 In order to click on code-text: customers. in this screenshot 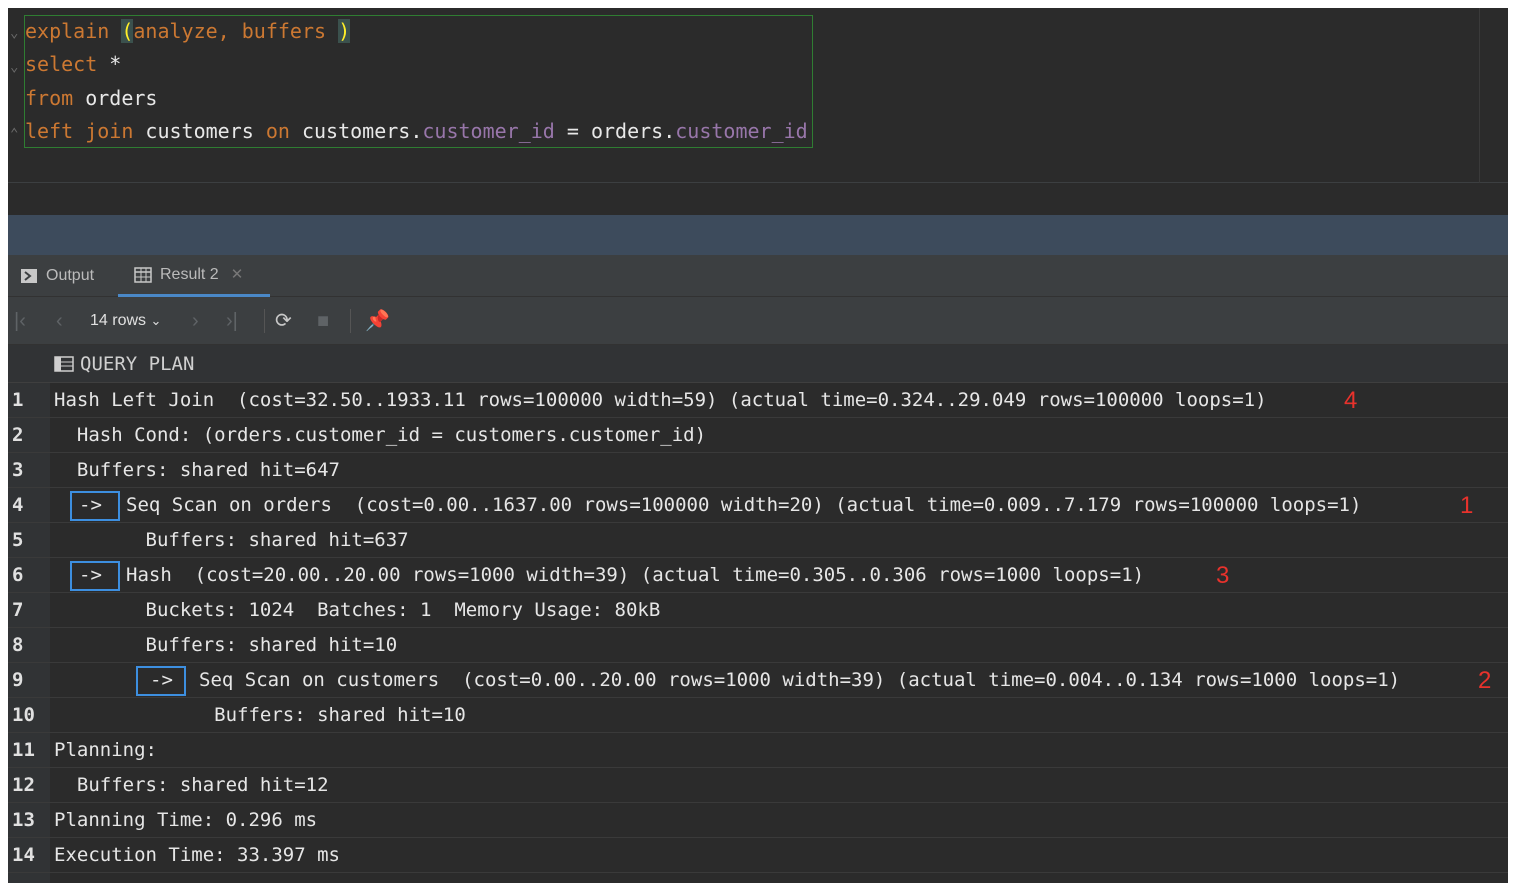, I will do `click(356, 131)`.